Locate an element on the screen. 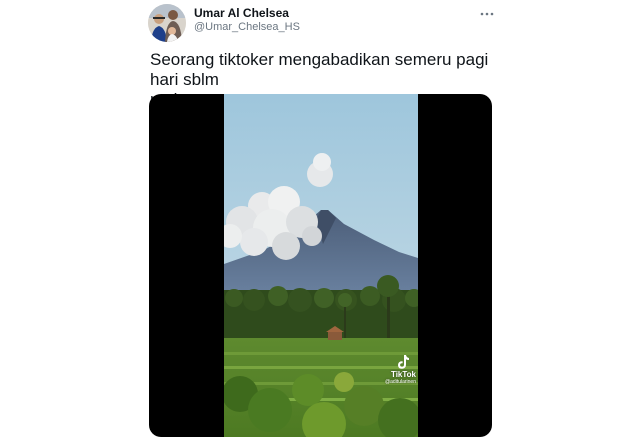 The image size is (640, 446). avatar-image is located at coordinates (167, 23).